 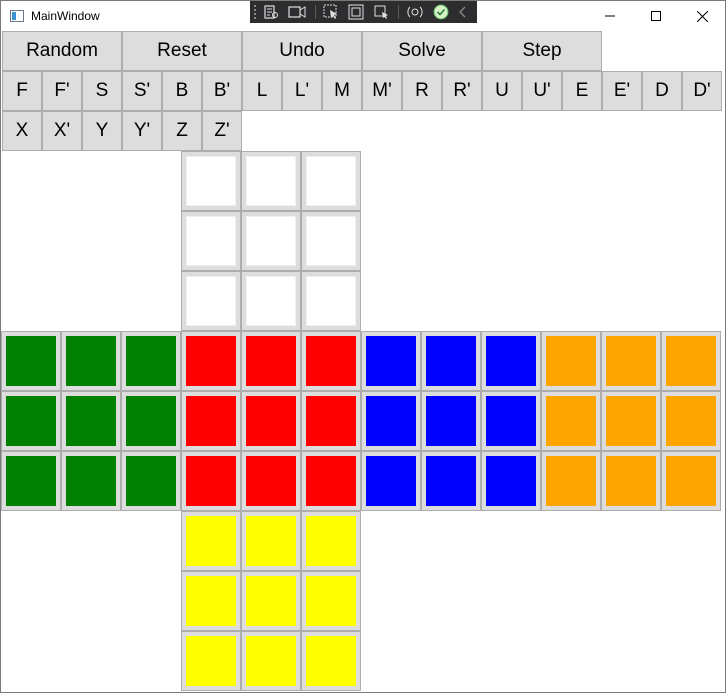 What do you see at coordinates (302, 91) in the screenshot?
I see `move-button-l-prime: L'` at bounding box center [302, 91].